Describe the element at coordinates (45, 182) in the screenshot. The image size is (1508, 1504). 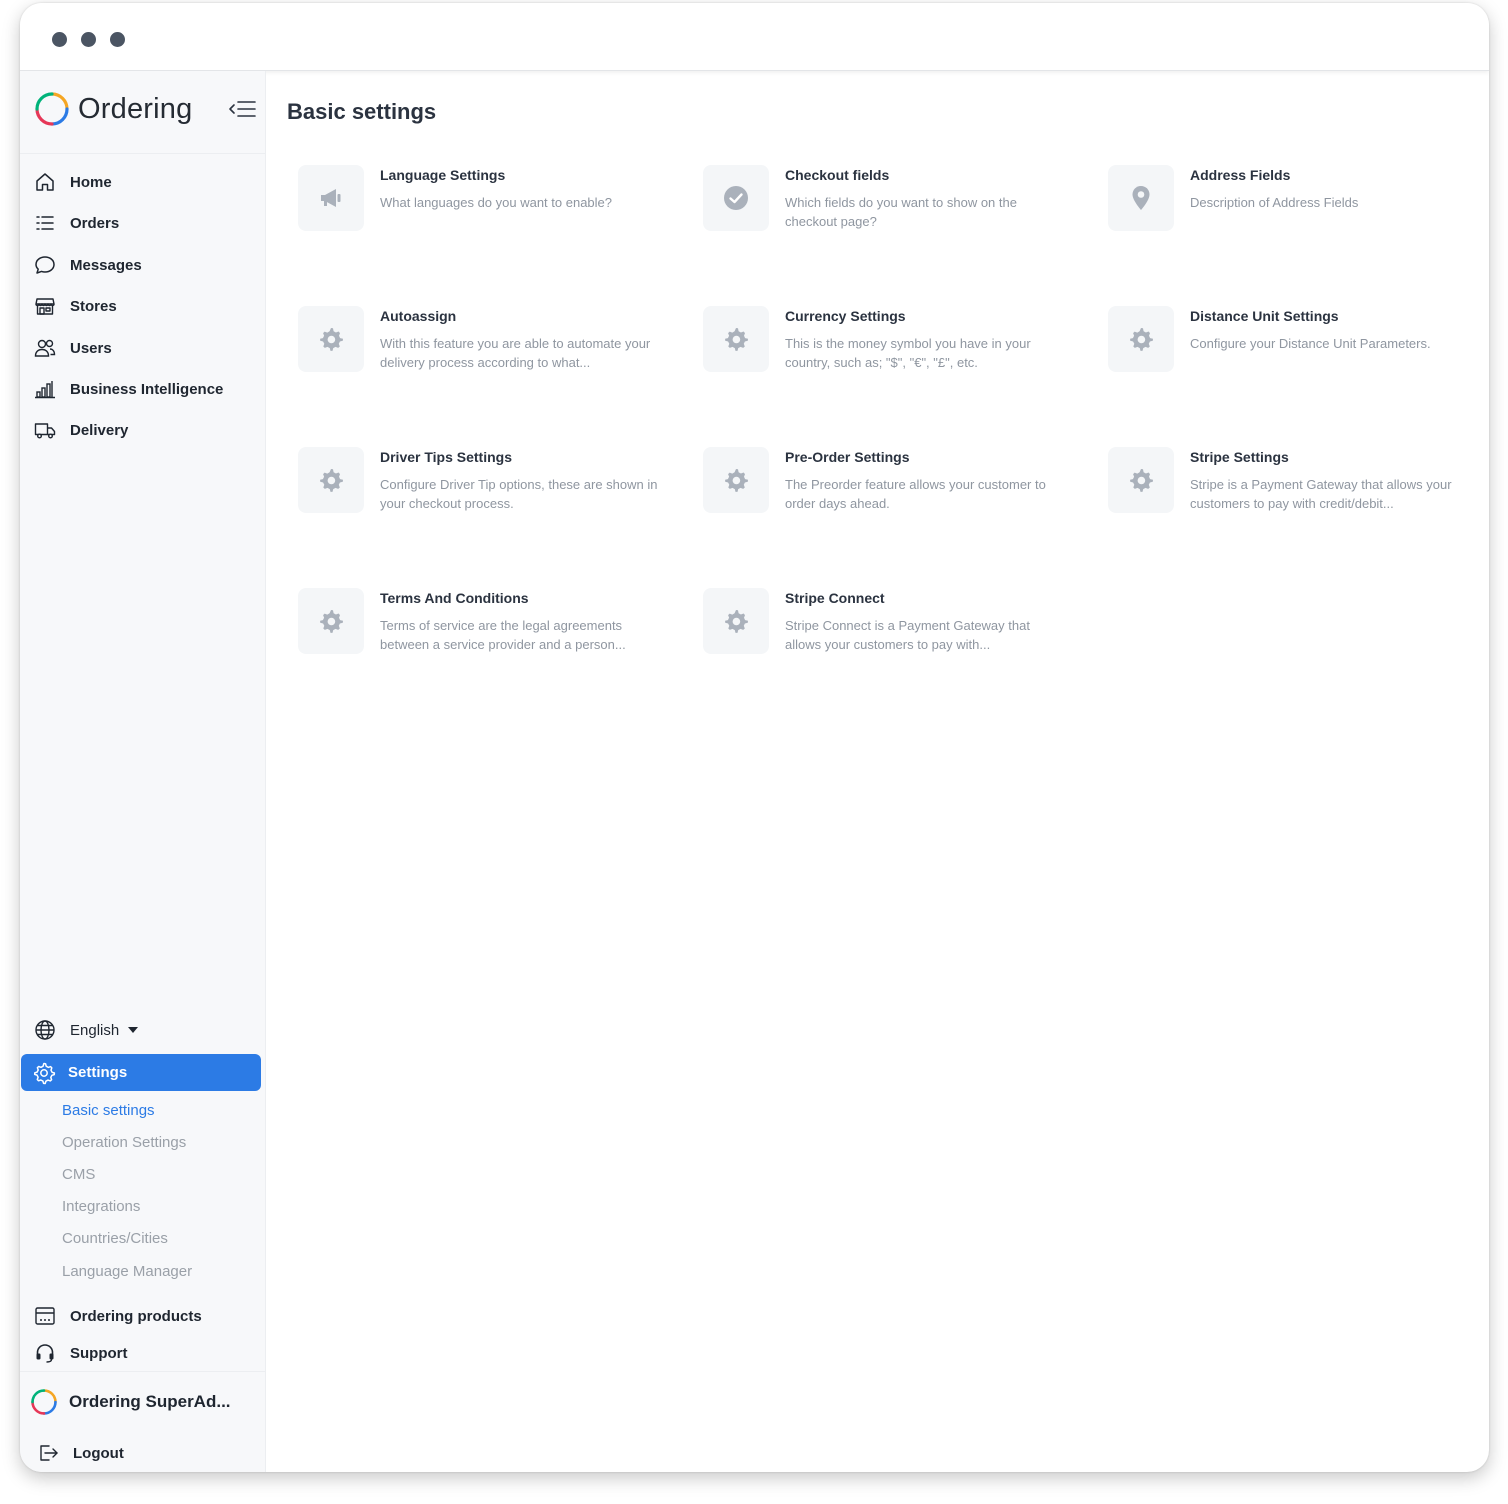
I see `home-icon` at that location.